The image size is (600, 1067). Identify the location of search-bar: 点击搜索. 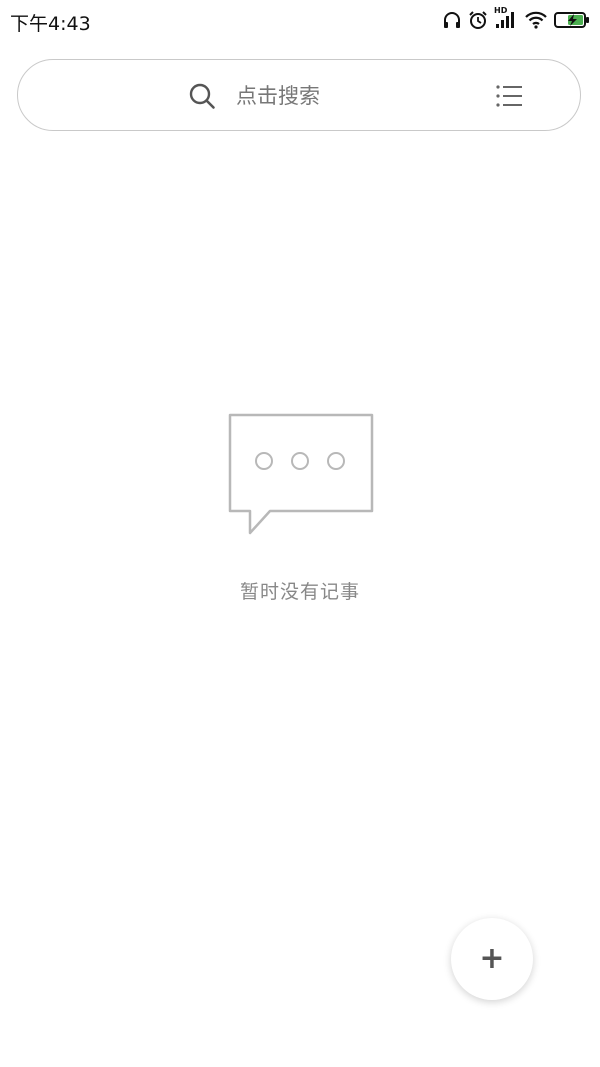
(299, 95).